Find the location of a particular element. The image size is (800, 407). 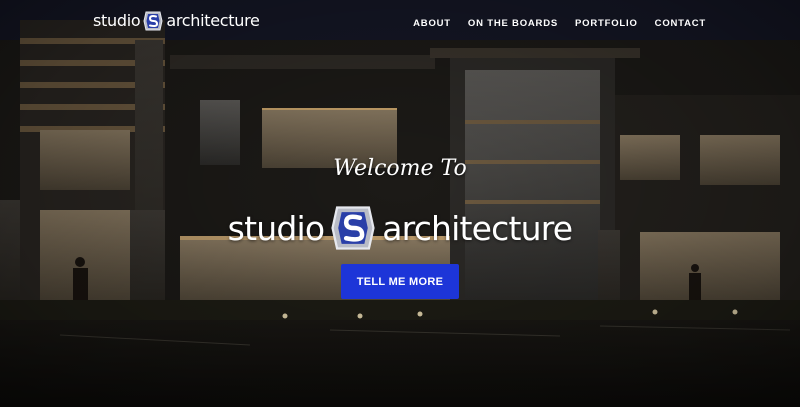

brand-word-architecture: architecture is located at coordinates (213, 20).